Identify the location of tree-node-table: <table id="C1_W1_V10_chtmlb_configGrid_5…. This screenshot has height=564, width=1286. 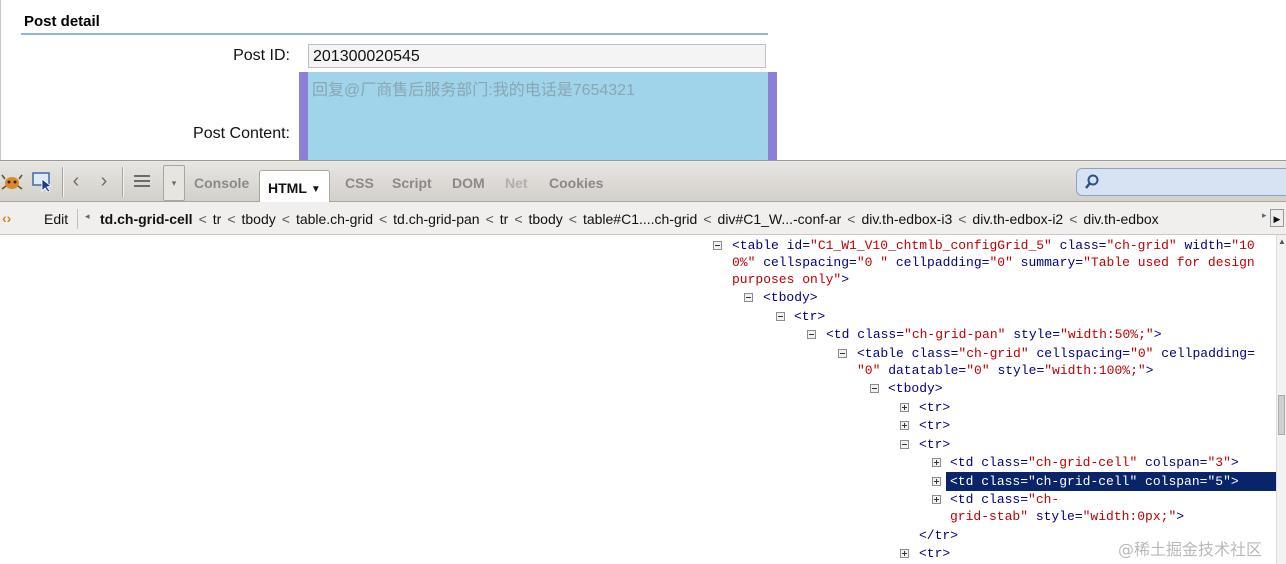
(993, 245).